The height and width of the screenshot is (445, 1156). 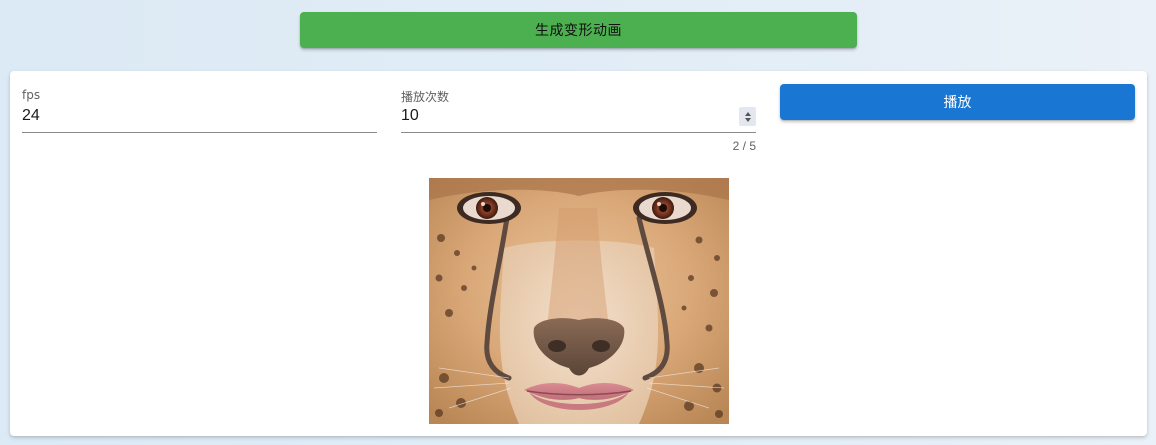 I want to click on loop-count-underline, so click(x=578, y=132).